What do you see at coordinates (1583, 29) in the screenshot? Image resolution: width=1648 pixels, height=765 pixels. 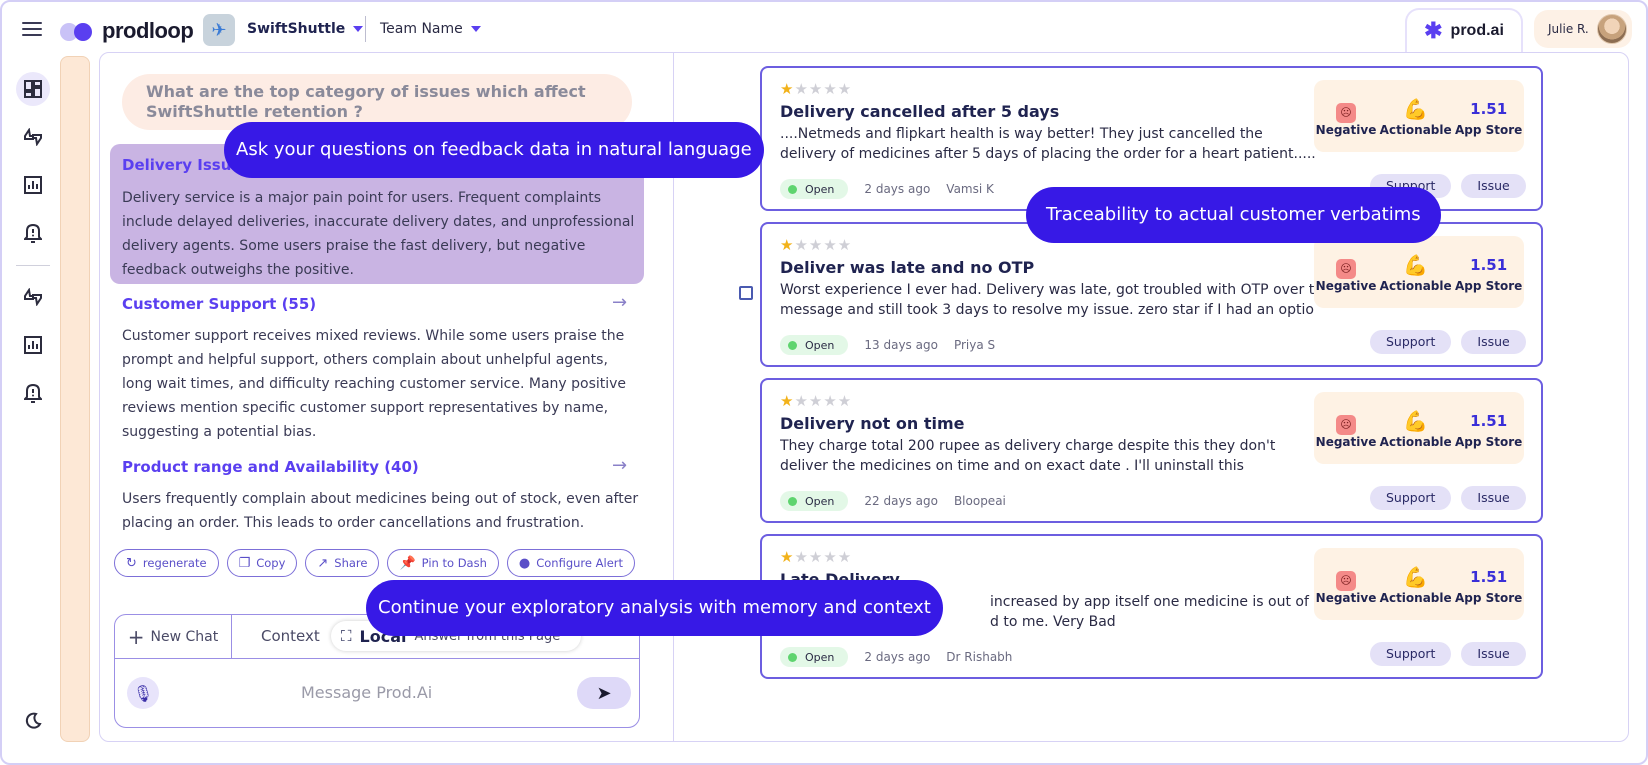 I see `user-menu: Julie R.` at bounding box center [1583, 29].